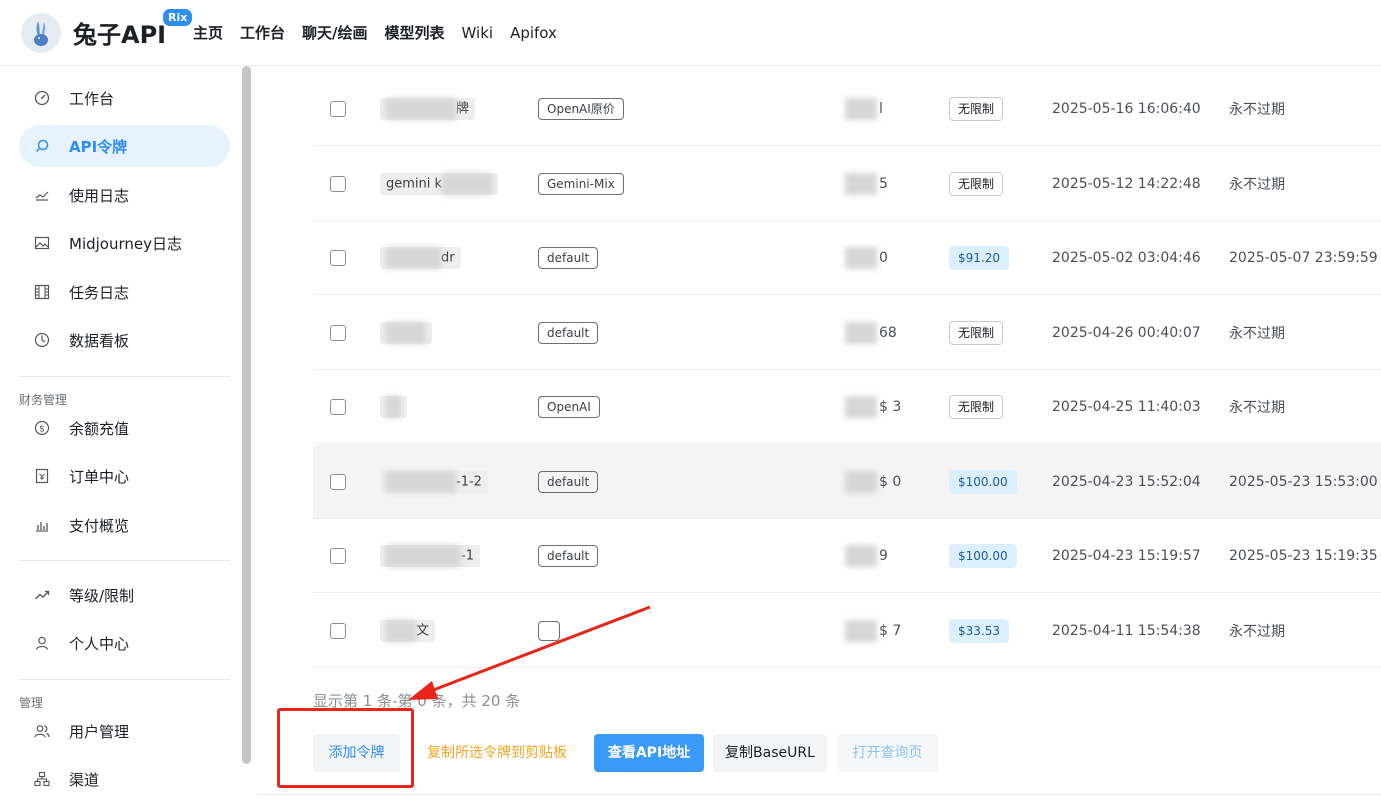 Image resolution: width=1381 pixels, height=807 pixels. I want to click on sidebar-item-orders: 订单中心, so click(124, 476).